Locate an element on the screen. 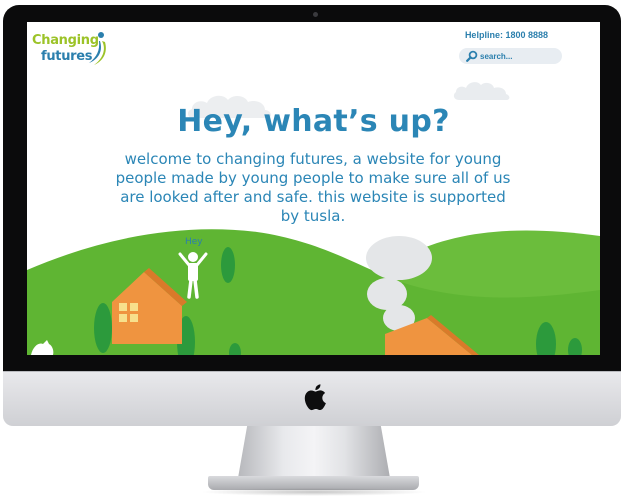 The width and height of the screenshot is (627, 500). monitor-stand-neck is located at coordinates (314, 452).